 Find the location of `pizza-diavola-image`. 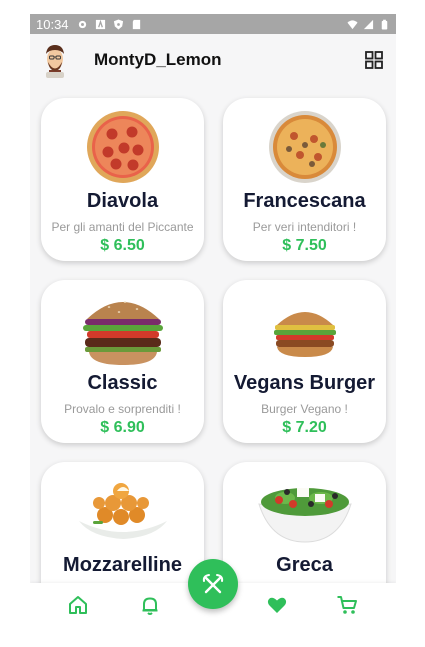

pizza-diavola-image is located at coordinates (122, 147).